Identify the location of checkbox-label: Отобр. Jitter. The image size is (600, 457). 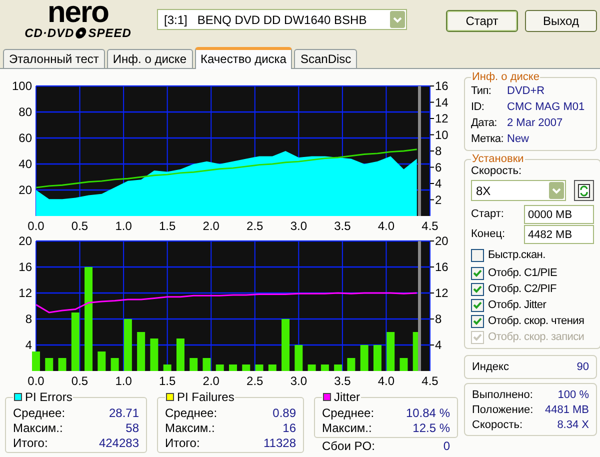
(517, 305).